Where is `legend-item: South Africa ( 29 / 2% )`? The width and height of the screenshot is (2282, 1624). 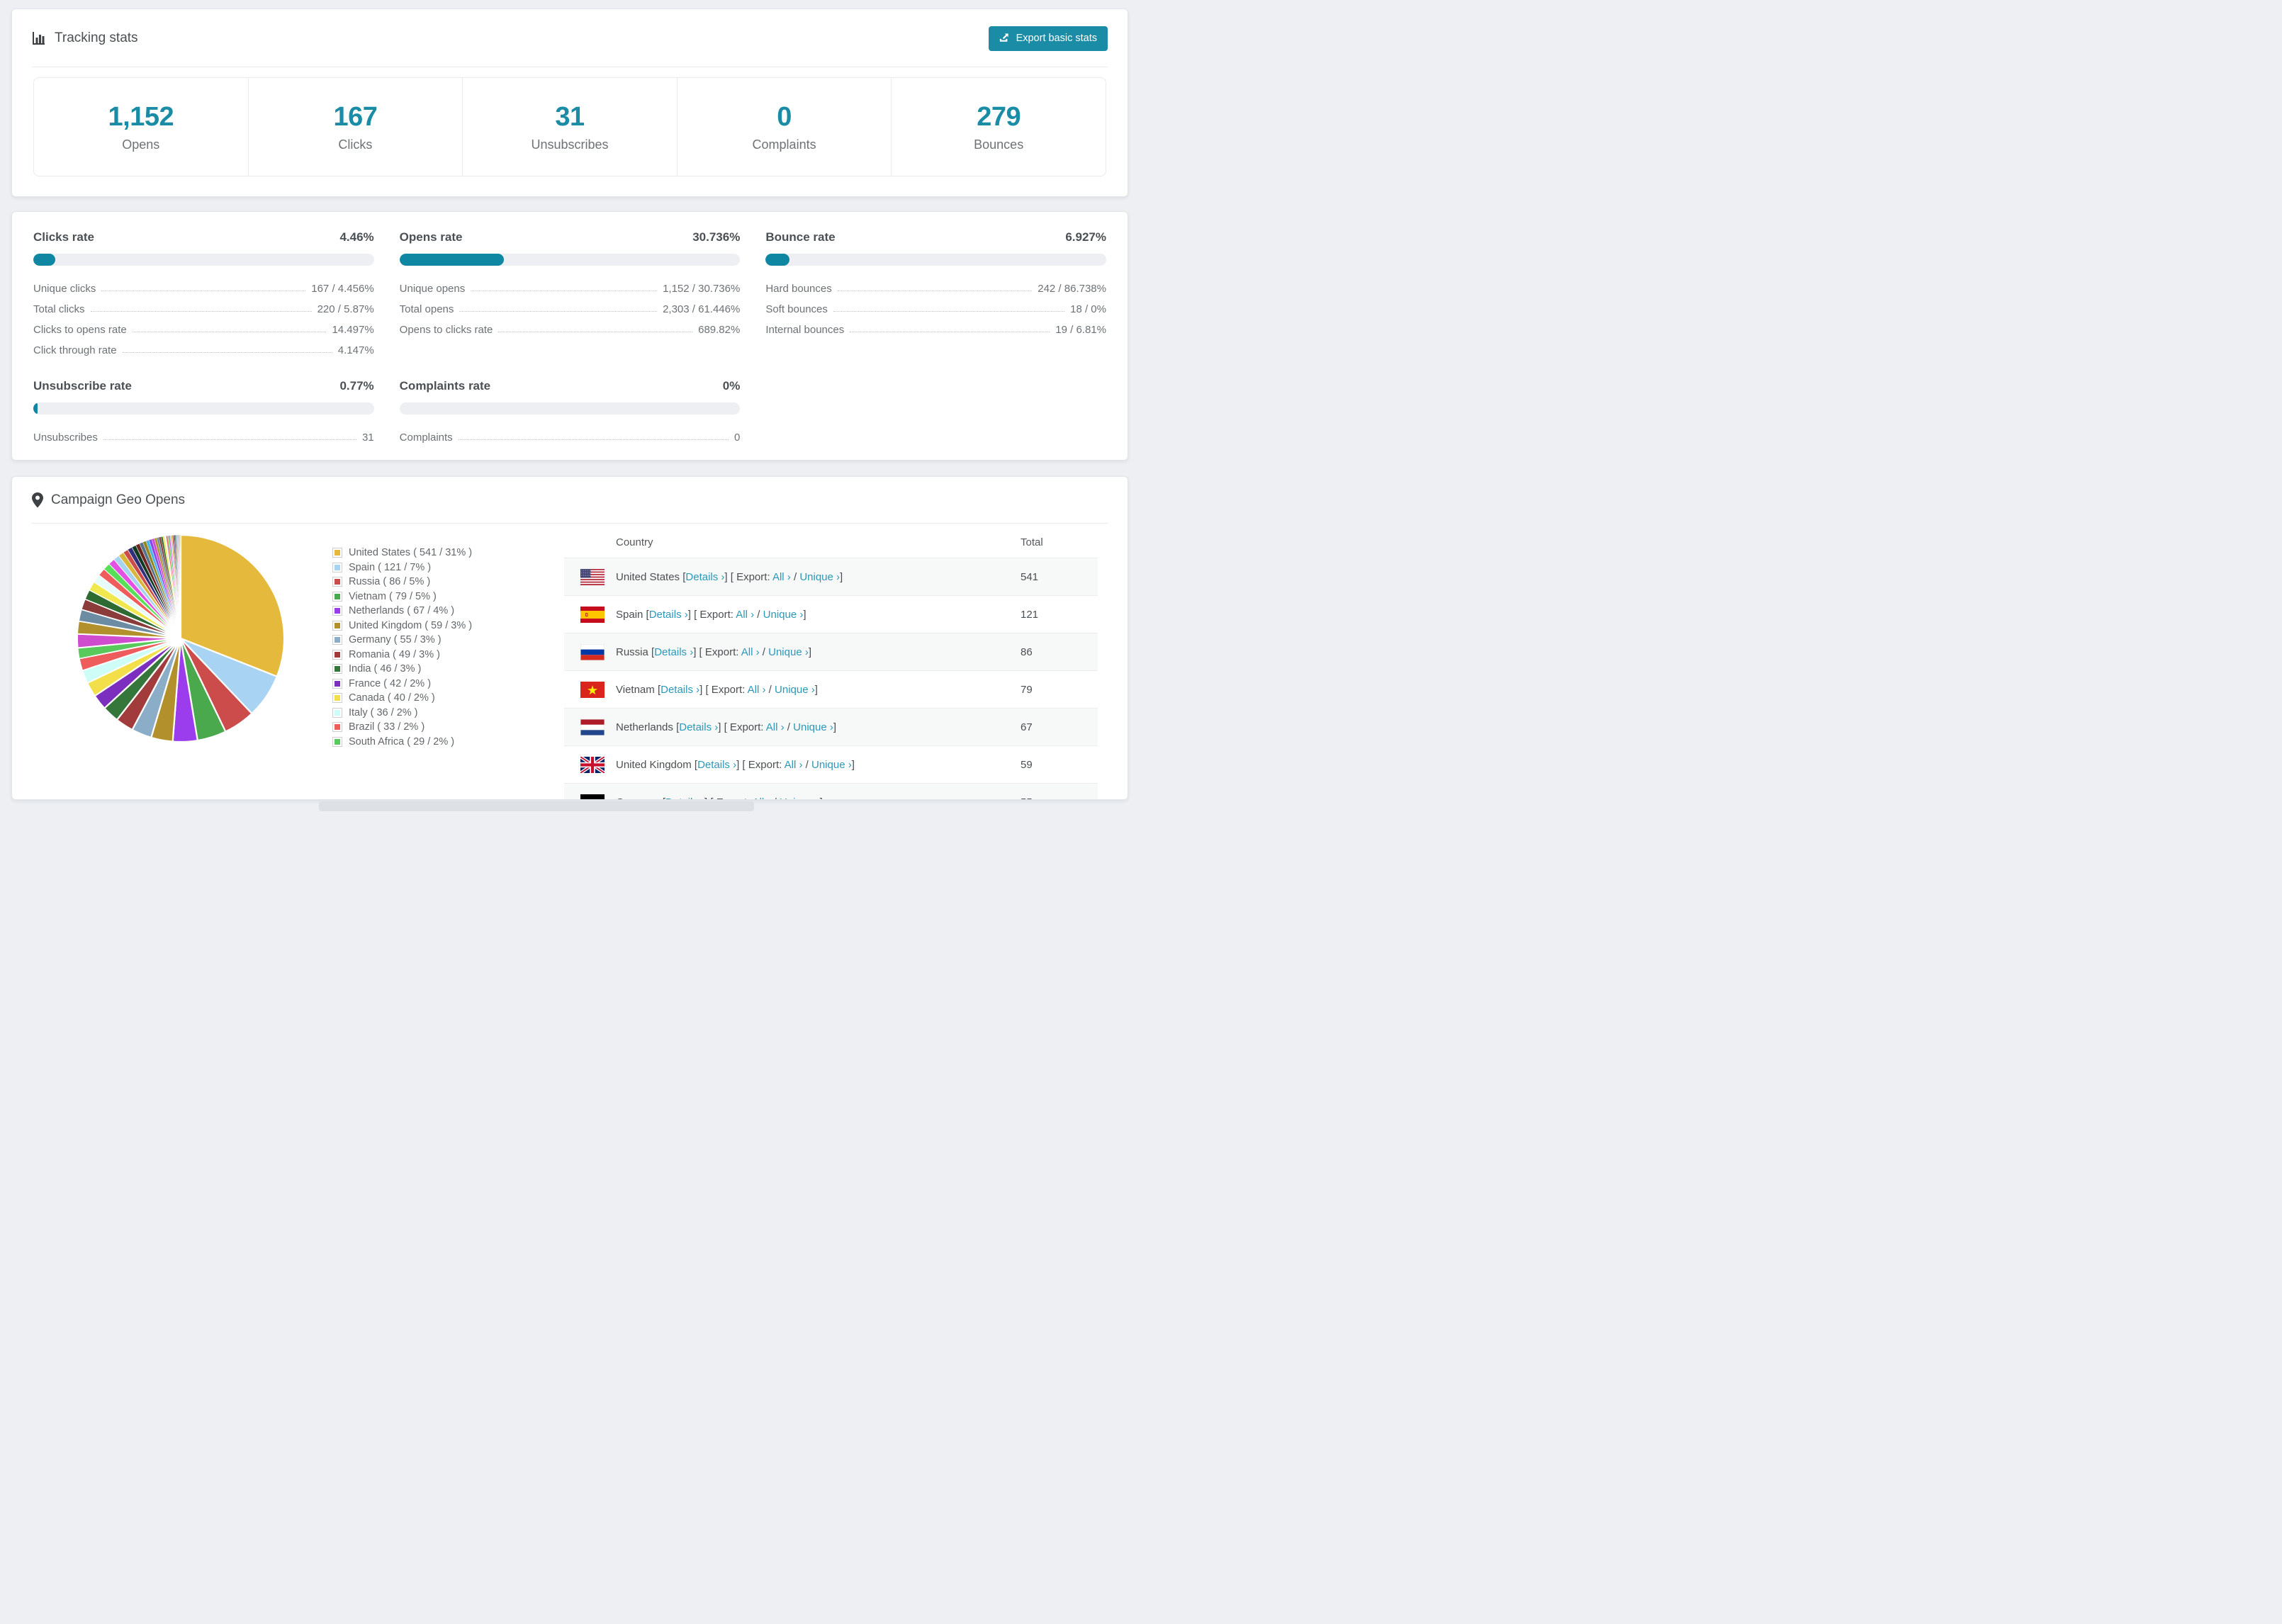 legend-item: South Africa ( 29 / 2% ) is located at coordinates (402, 743).